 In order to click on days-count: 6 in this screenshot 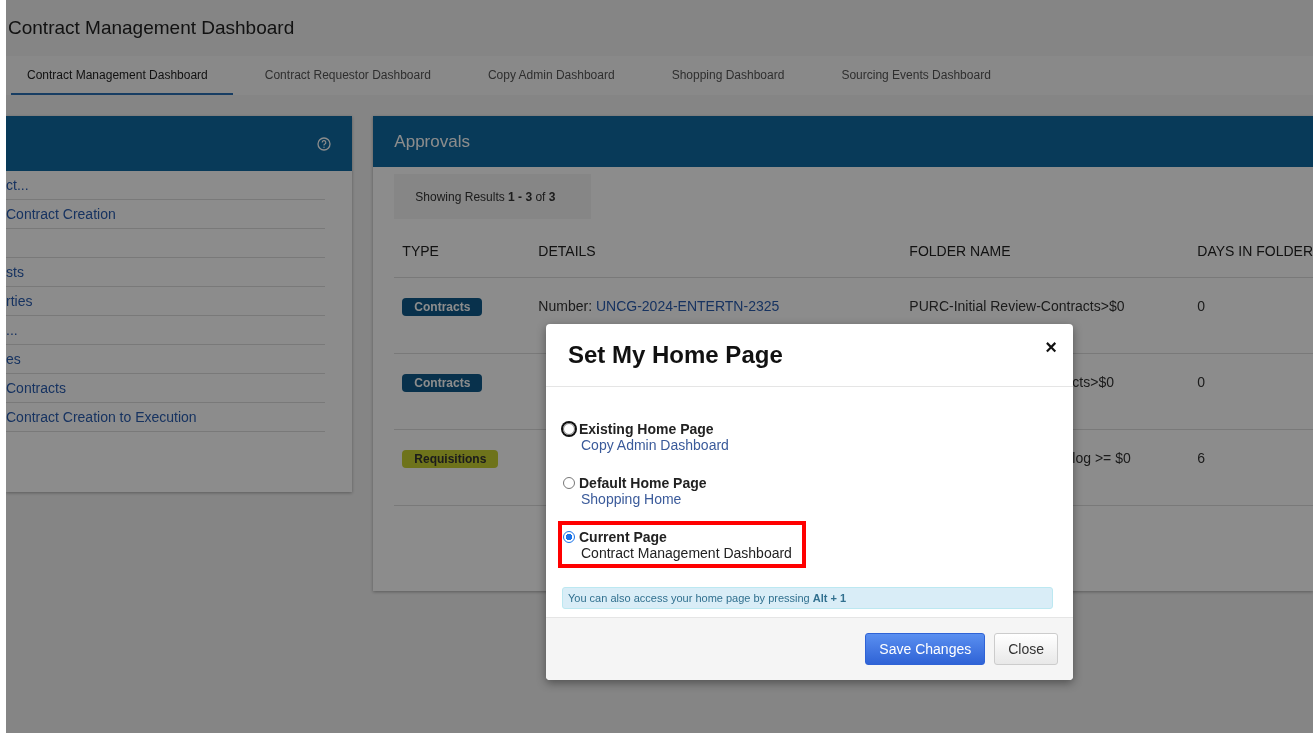, I will do `click(1201, 458)`.